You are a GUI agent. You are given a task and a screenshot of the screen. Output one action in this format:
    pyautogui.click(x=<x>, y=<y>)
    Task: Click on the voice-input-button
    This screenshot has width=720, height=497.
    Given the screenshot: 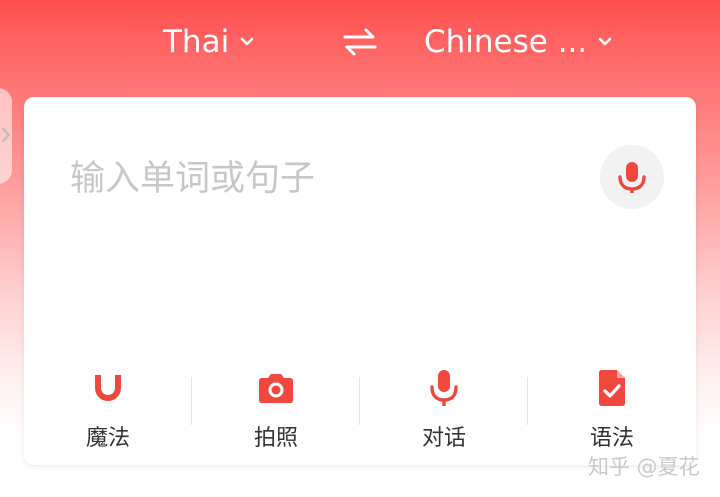 What is the action you would take?
    pyautogui.click(x=632, y=177)
    